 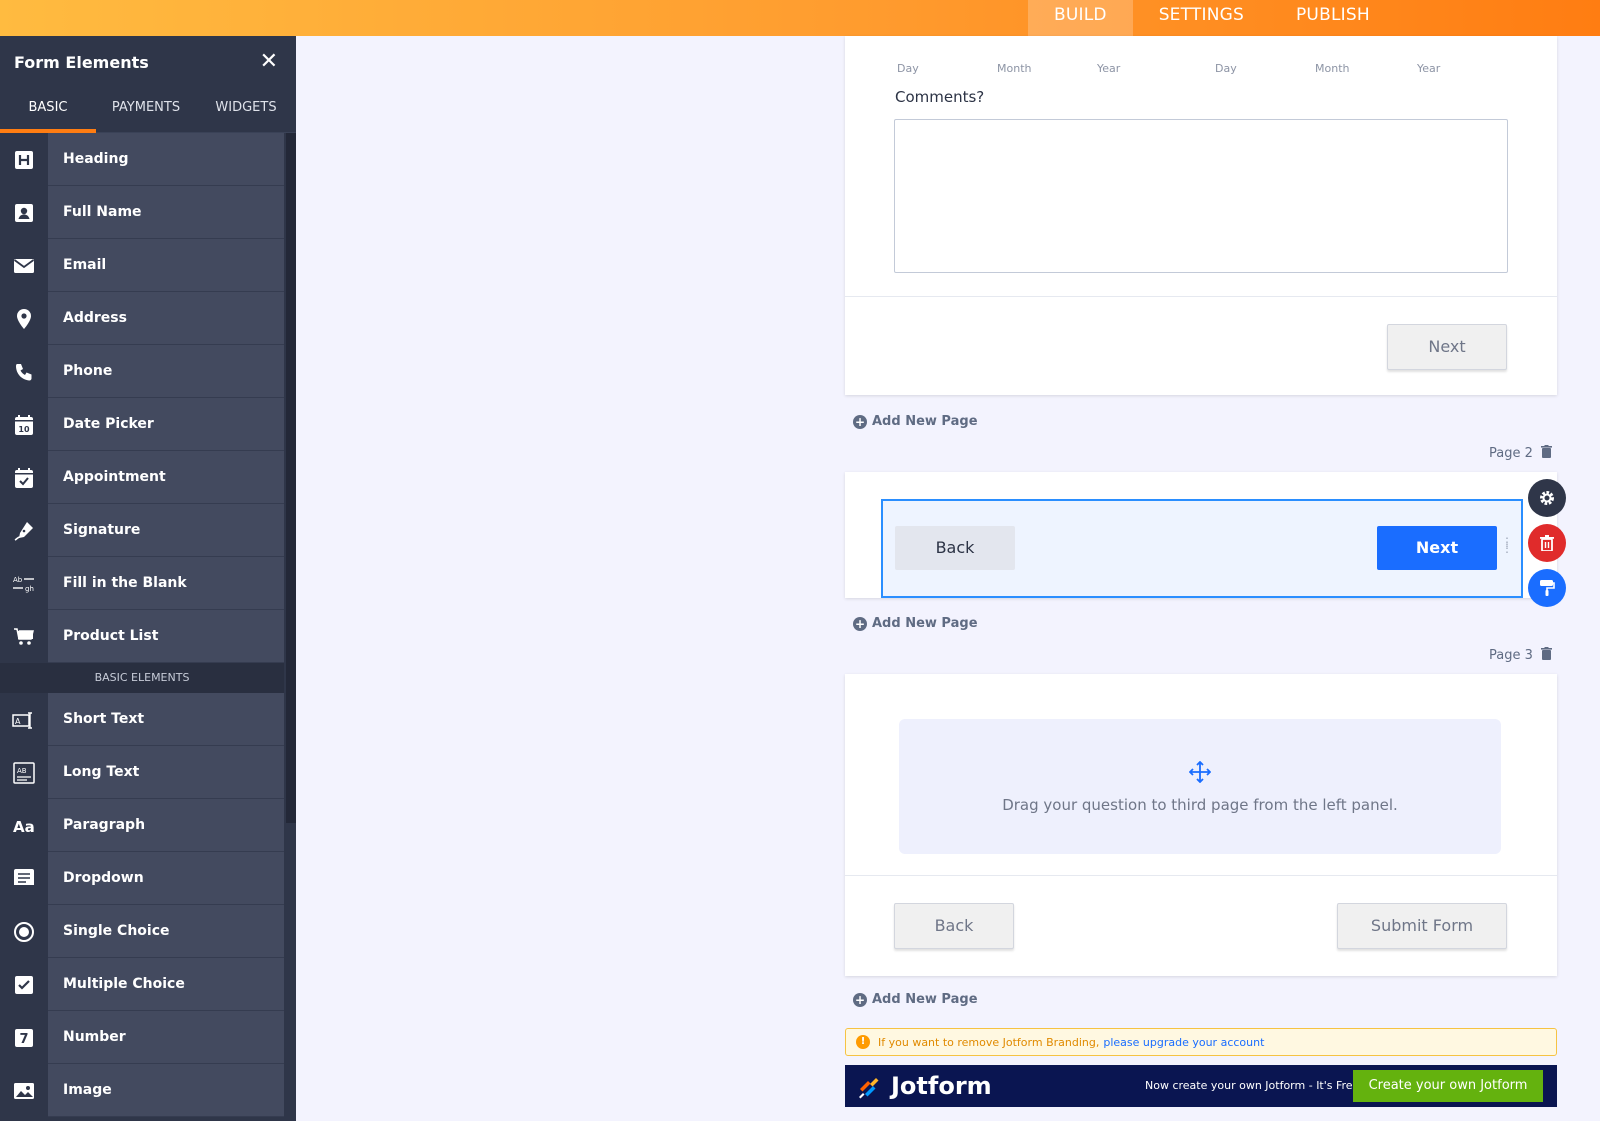 What do you see at coordinates (24, 371) in the screenshot?
I see `phone-icon` at bounding box center [24, 371].